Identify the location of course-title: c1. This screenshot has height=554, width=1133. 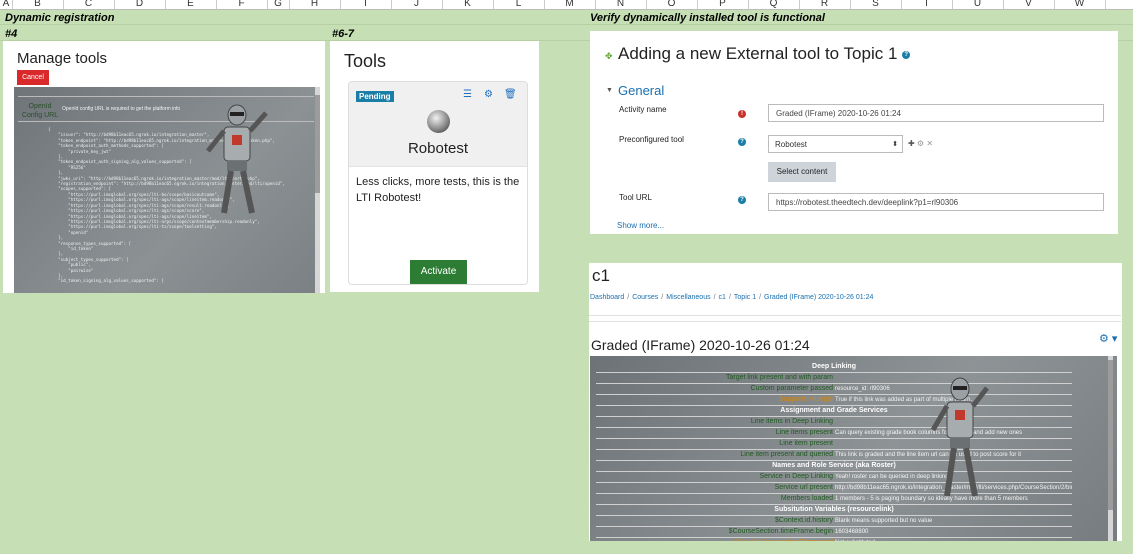
(601, 275).